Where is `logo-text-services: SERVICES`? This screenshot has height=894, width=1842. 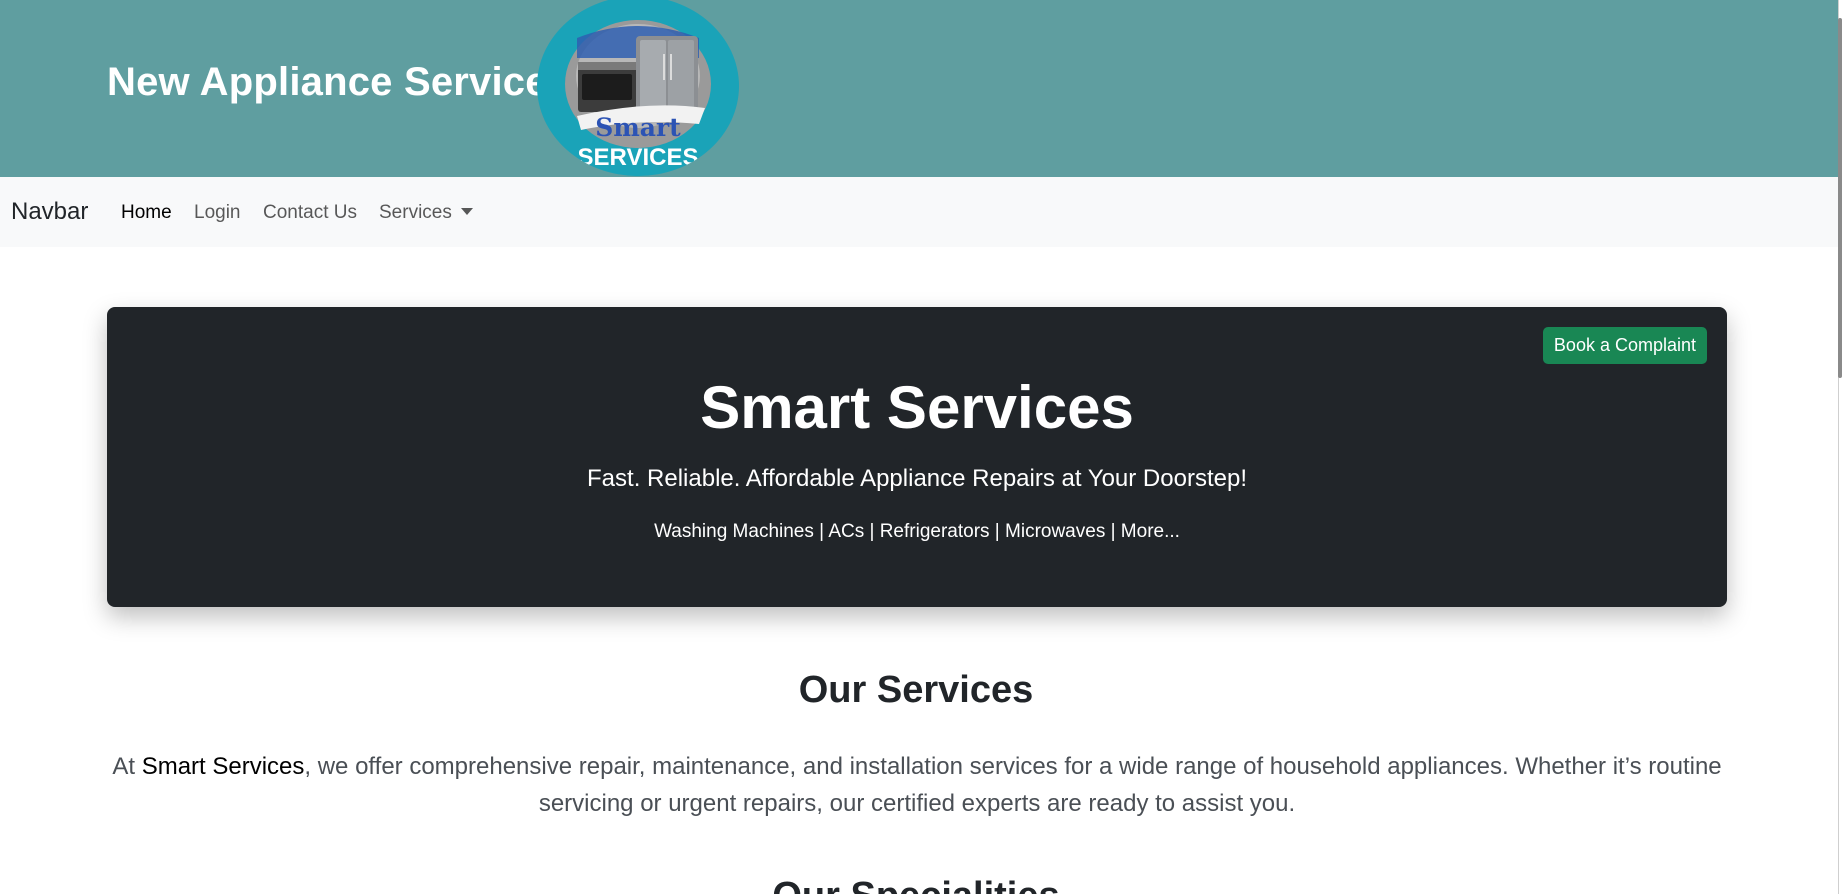 logo-text-services: SERVICES is located at coordinates (638, 157).